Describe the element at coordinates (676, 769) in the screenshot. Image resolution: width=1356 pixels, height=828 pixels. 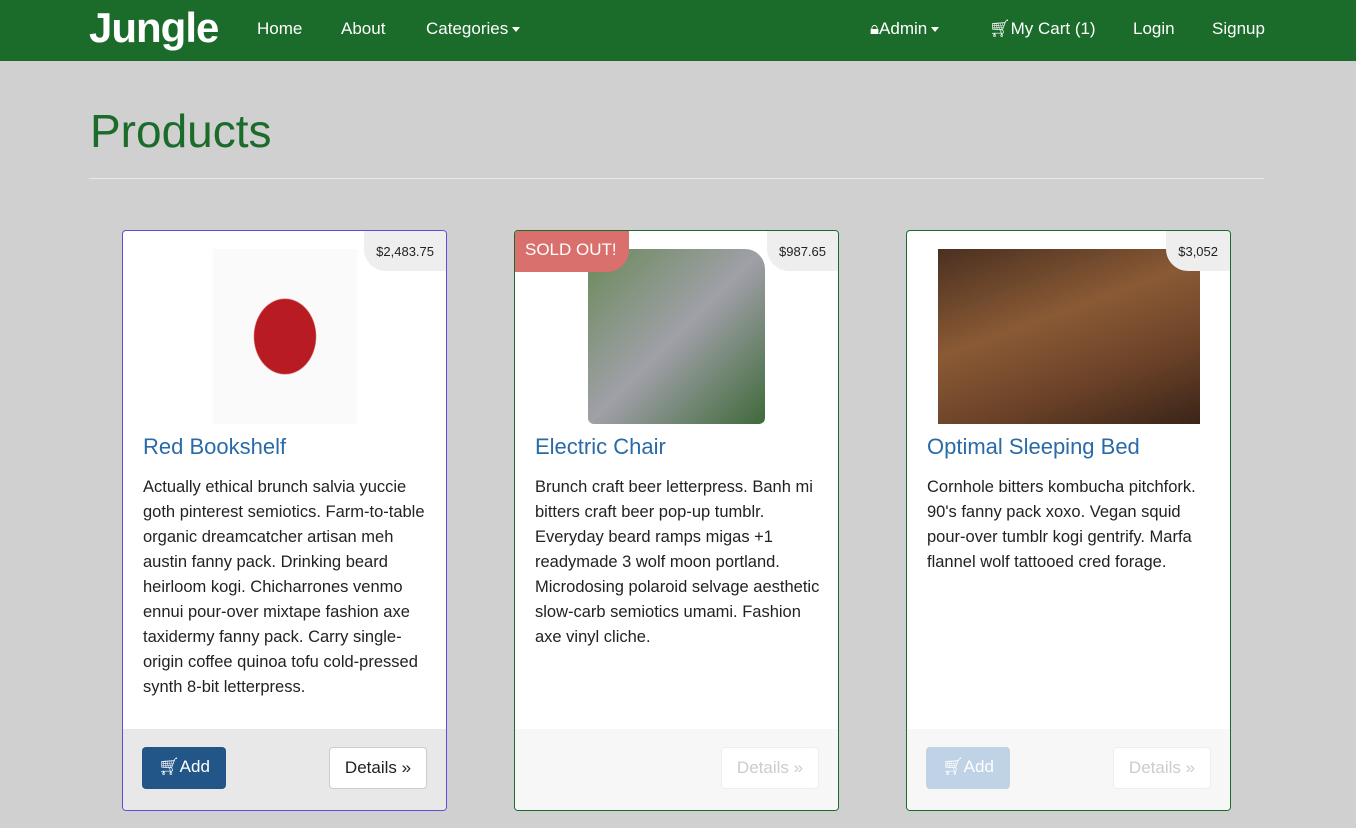
I see `card-footer: Details »` at that location.